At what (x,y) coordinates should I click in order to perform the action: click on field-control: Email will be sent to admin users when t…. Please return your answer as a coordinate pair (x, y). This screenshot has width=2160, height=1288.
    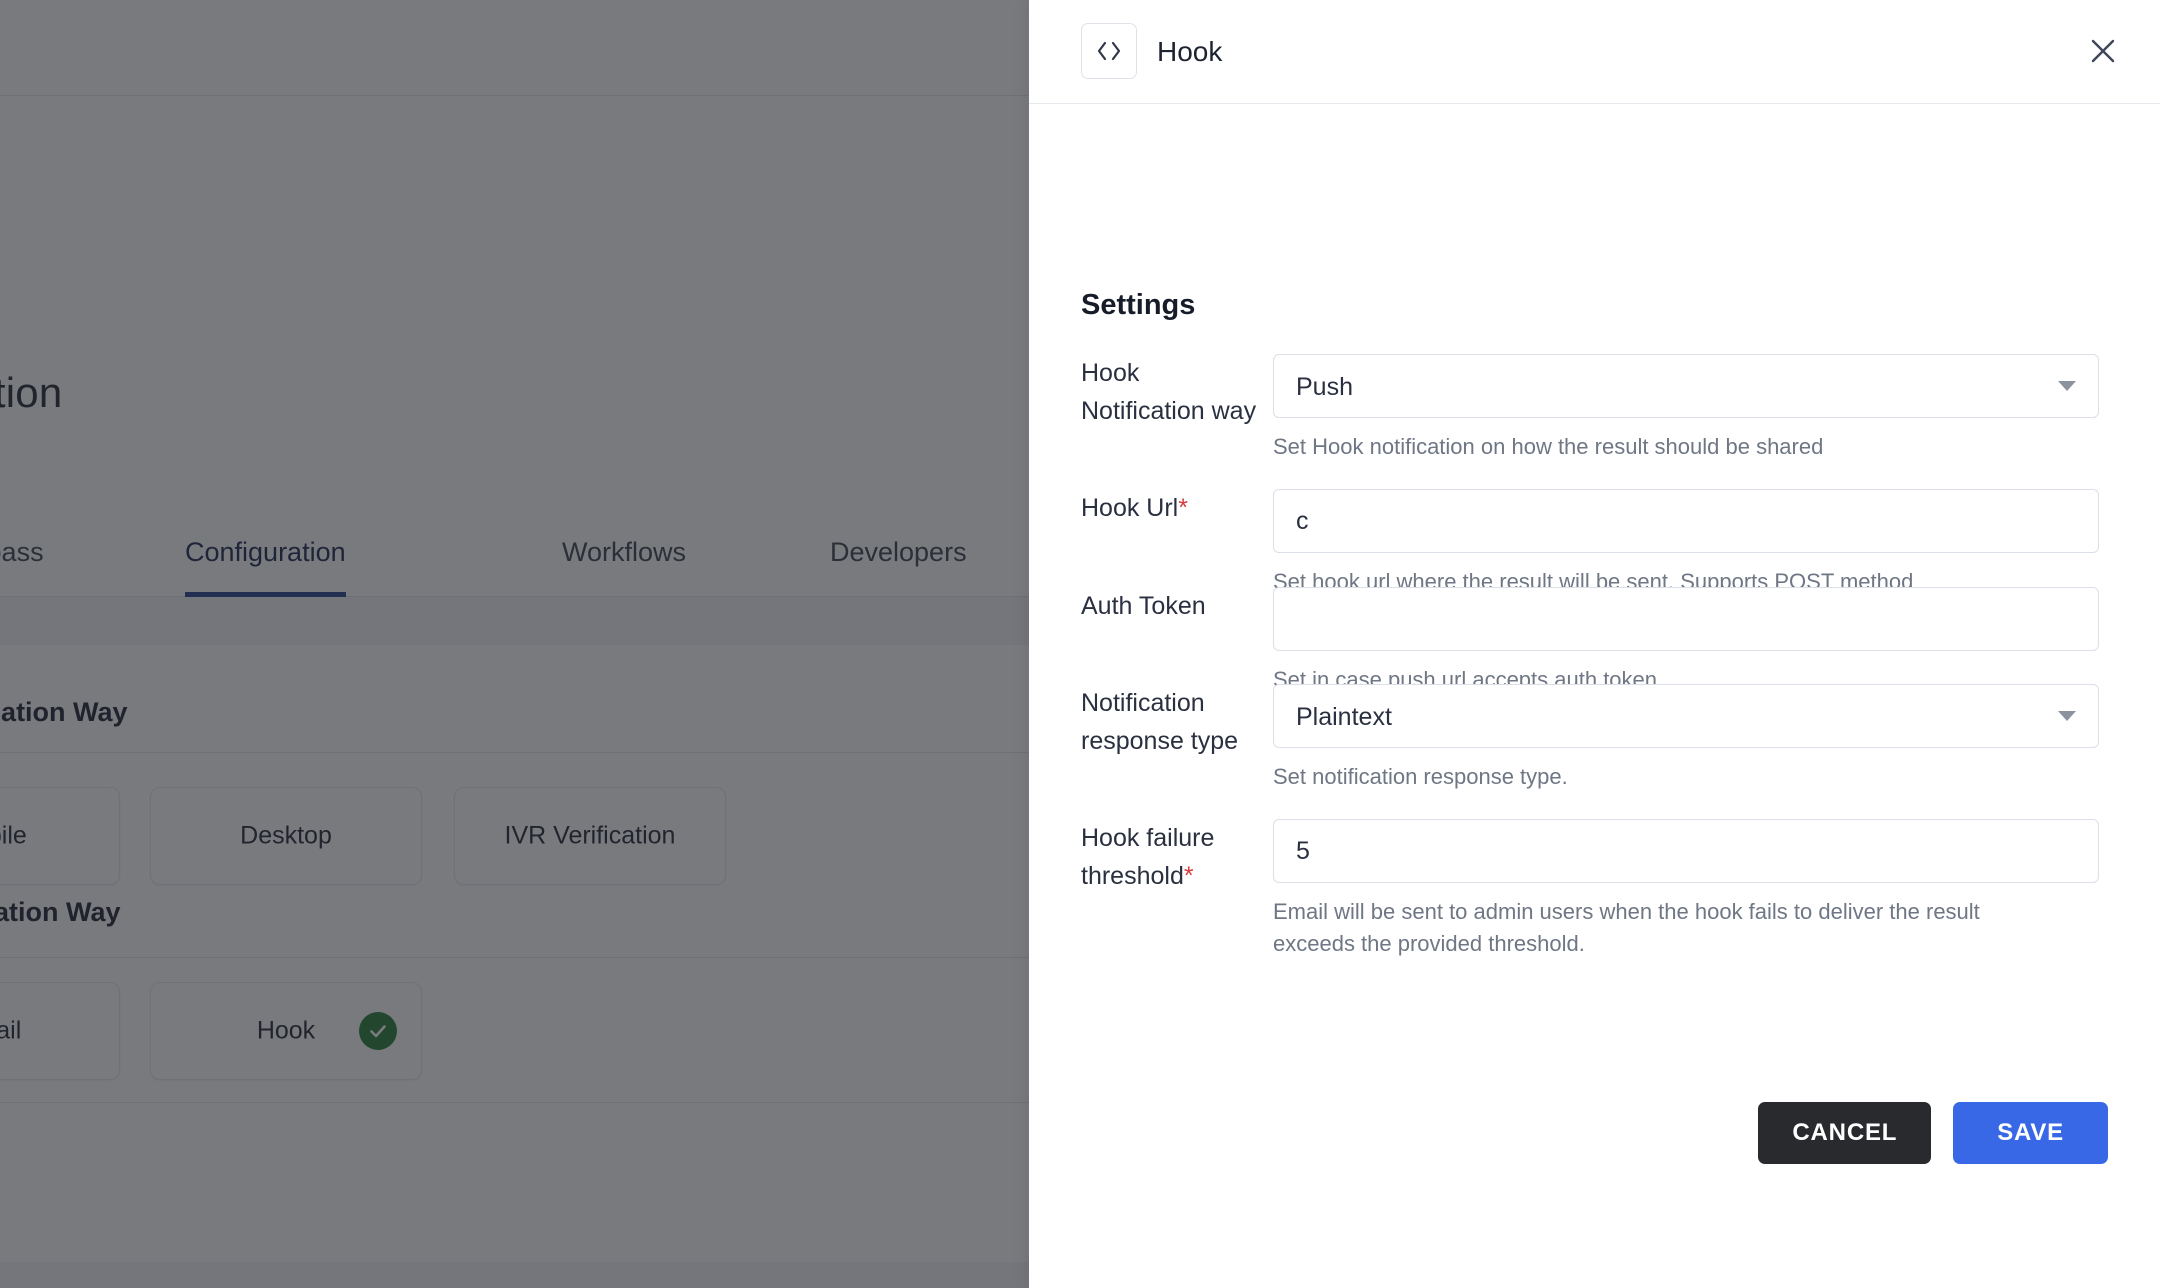
    Looking at the image, I should click on (1686, 889).